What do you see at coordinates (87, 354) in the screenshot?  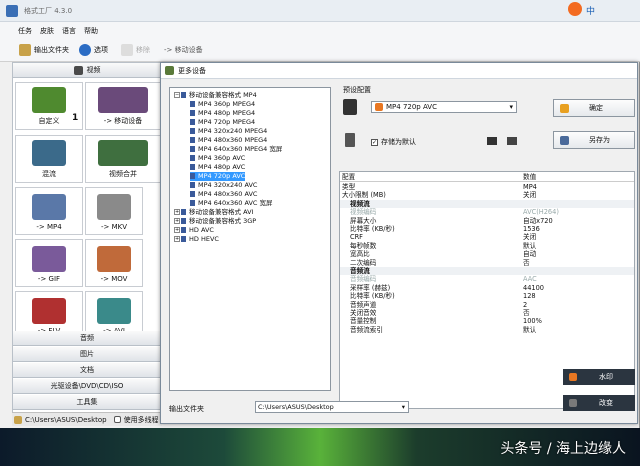 I see `category-image: 图片` at bounding box center [87, 354].